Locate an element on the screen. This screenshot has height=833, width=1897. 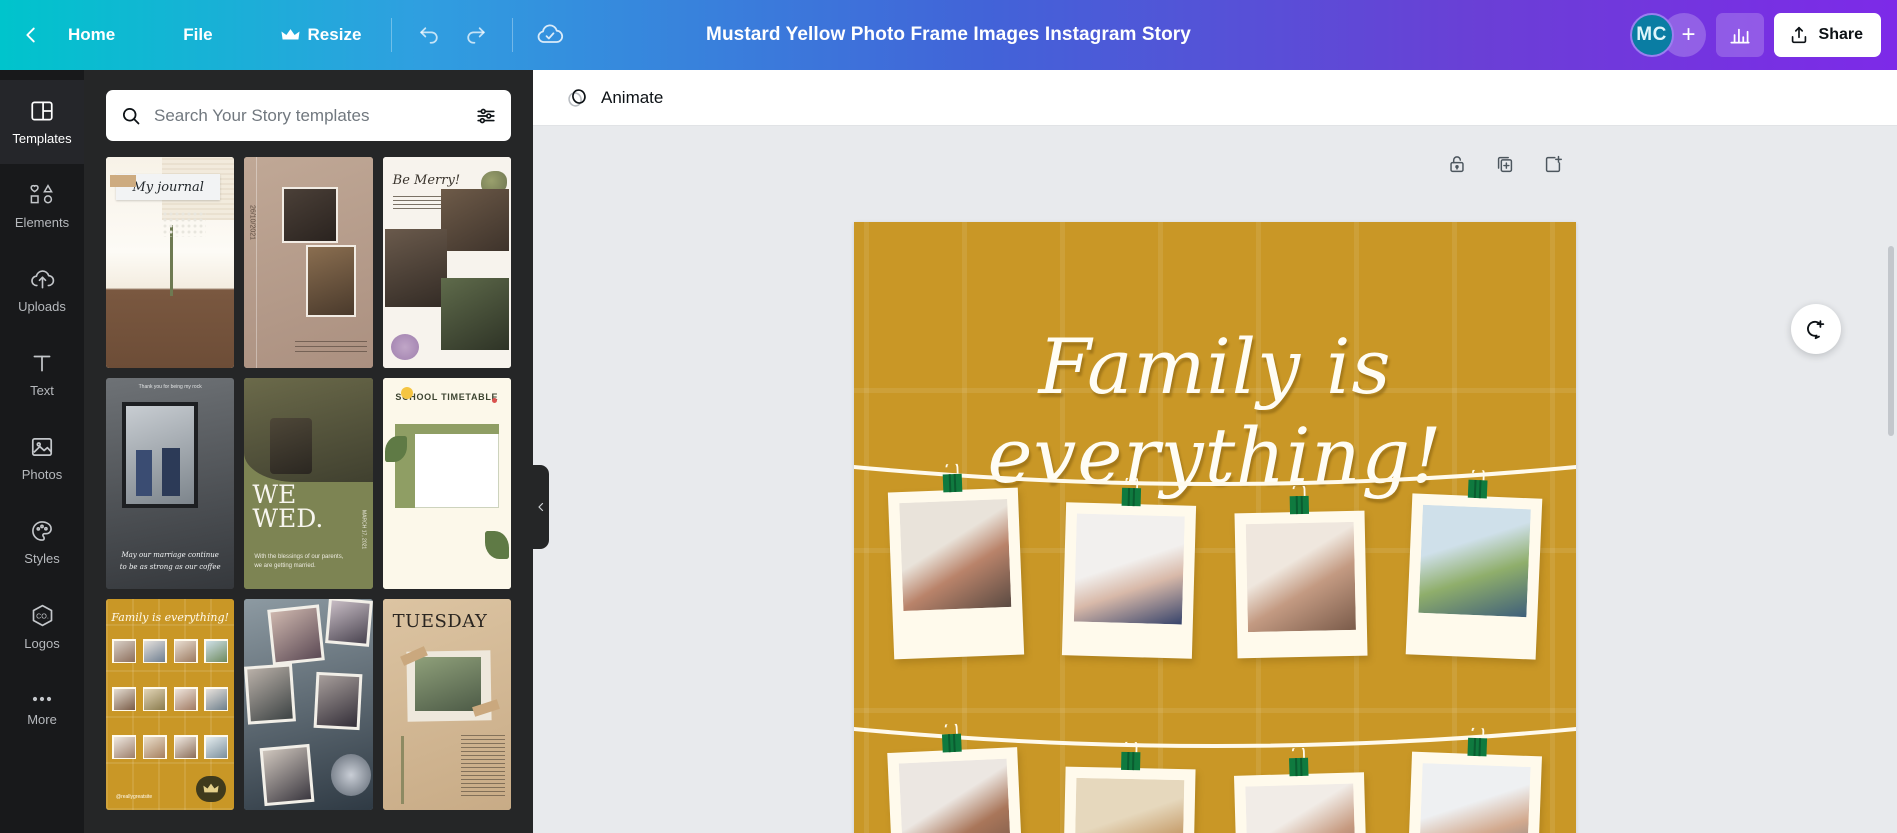
animate-label: Animate is located at coordinates (632, 97).